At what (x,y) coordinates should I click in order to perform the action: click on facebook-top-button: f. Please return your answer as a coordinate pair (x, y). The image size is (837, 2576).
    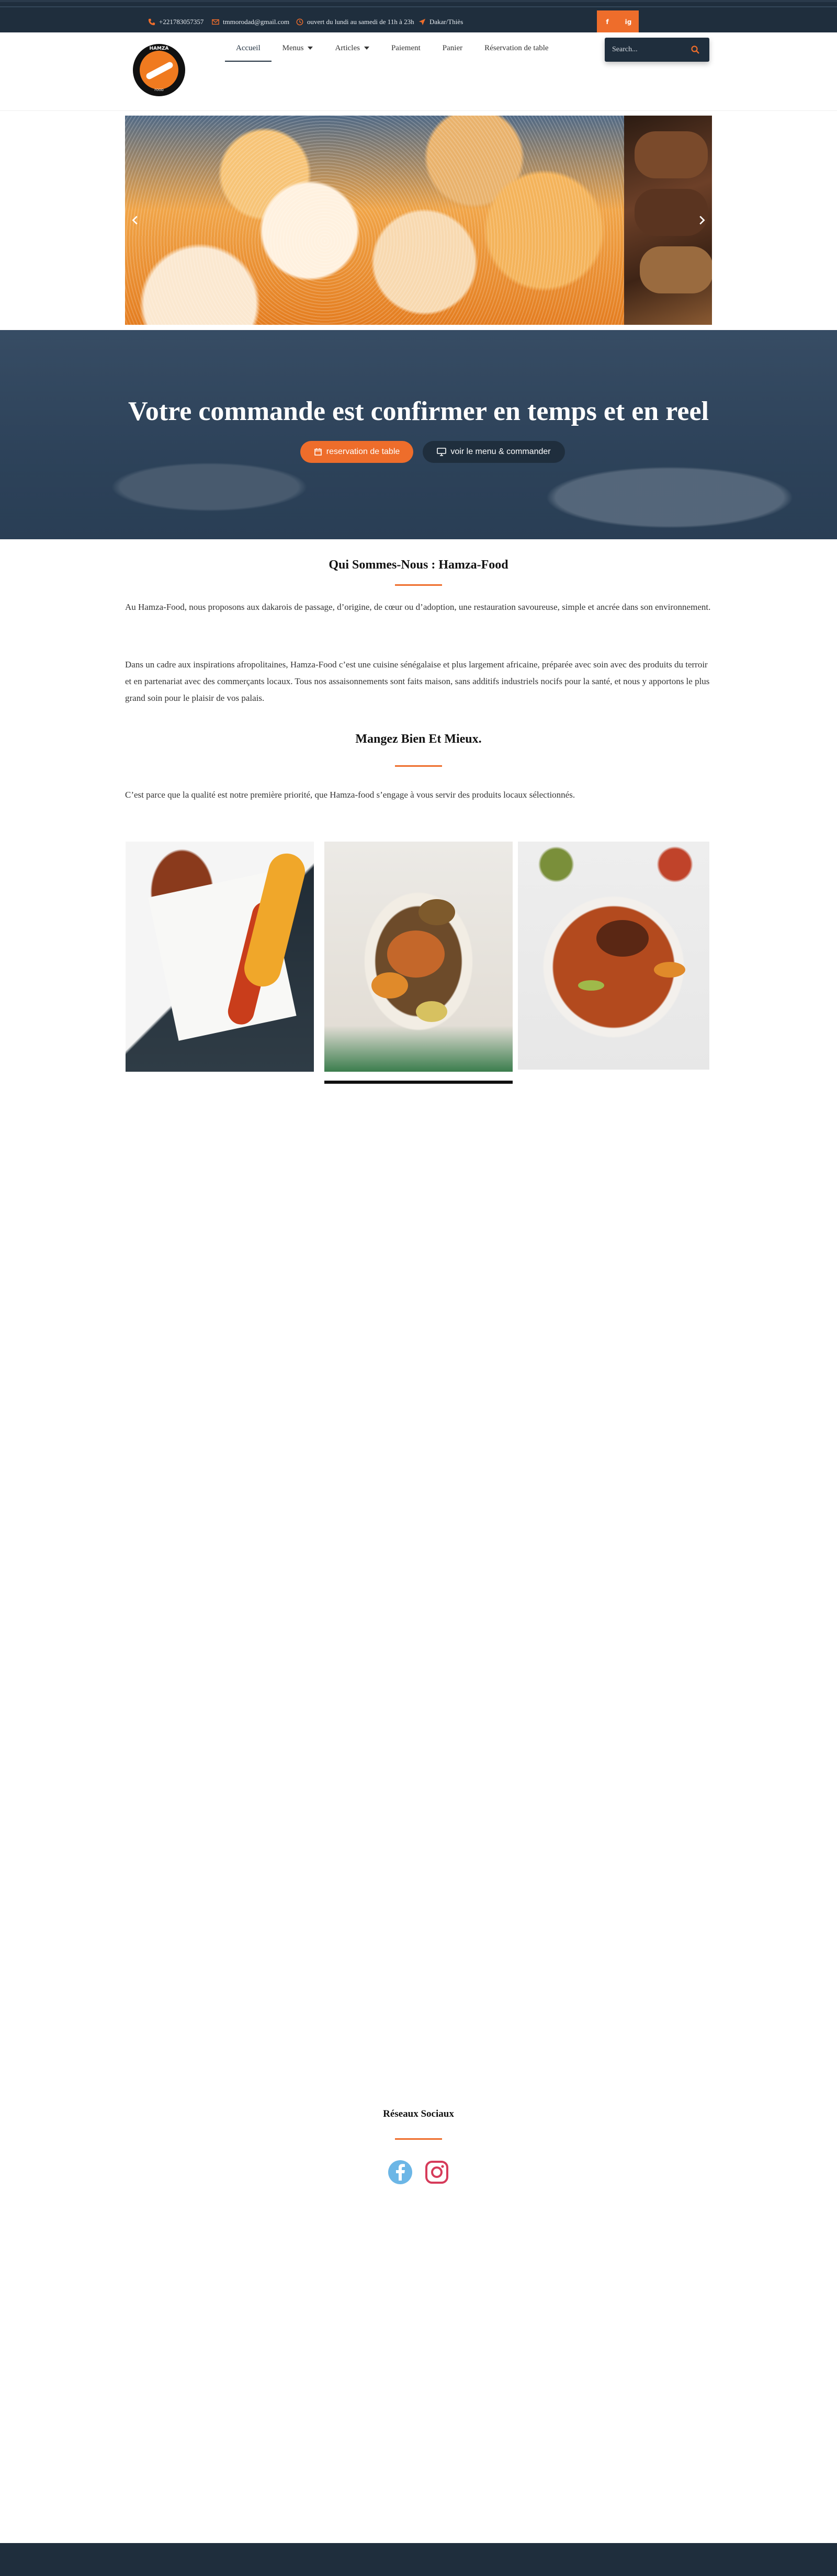
    Looking at the image, I should click on (607, 21).